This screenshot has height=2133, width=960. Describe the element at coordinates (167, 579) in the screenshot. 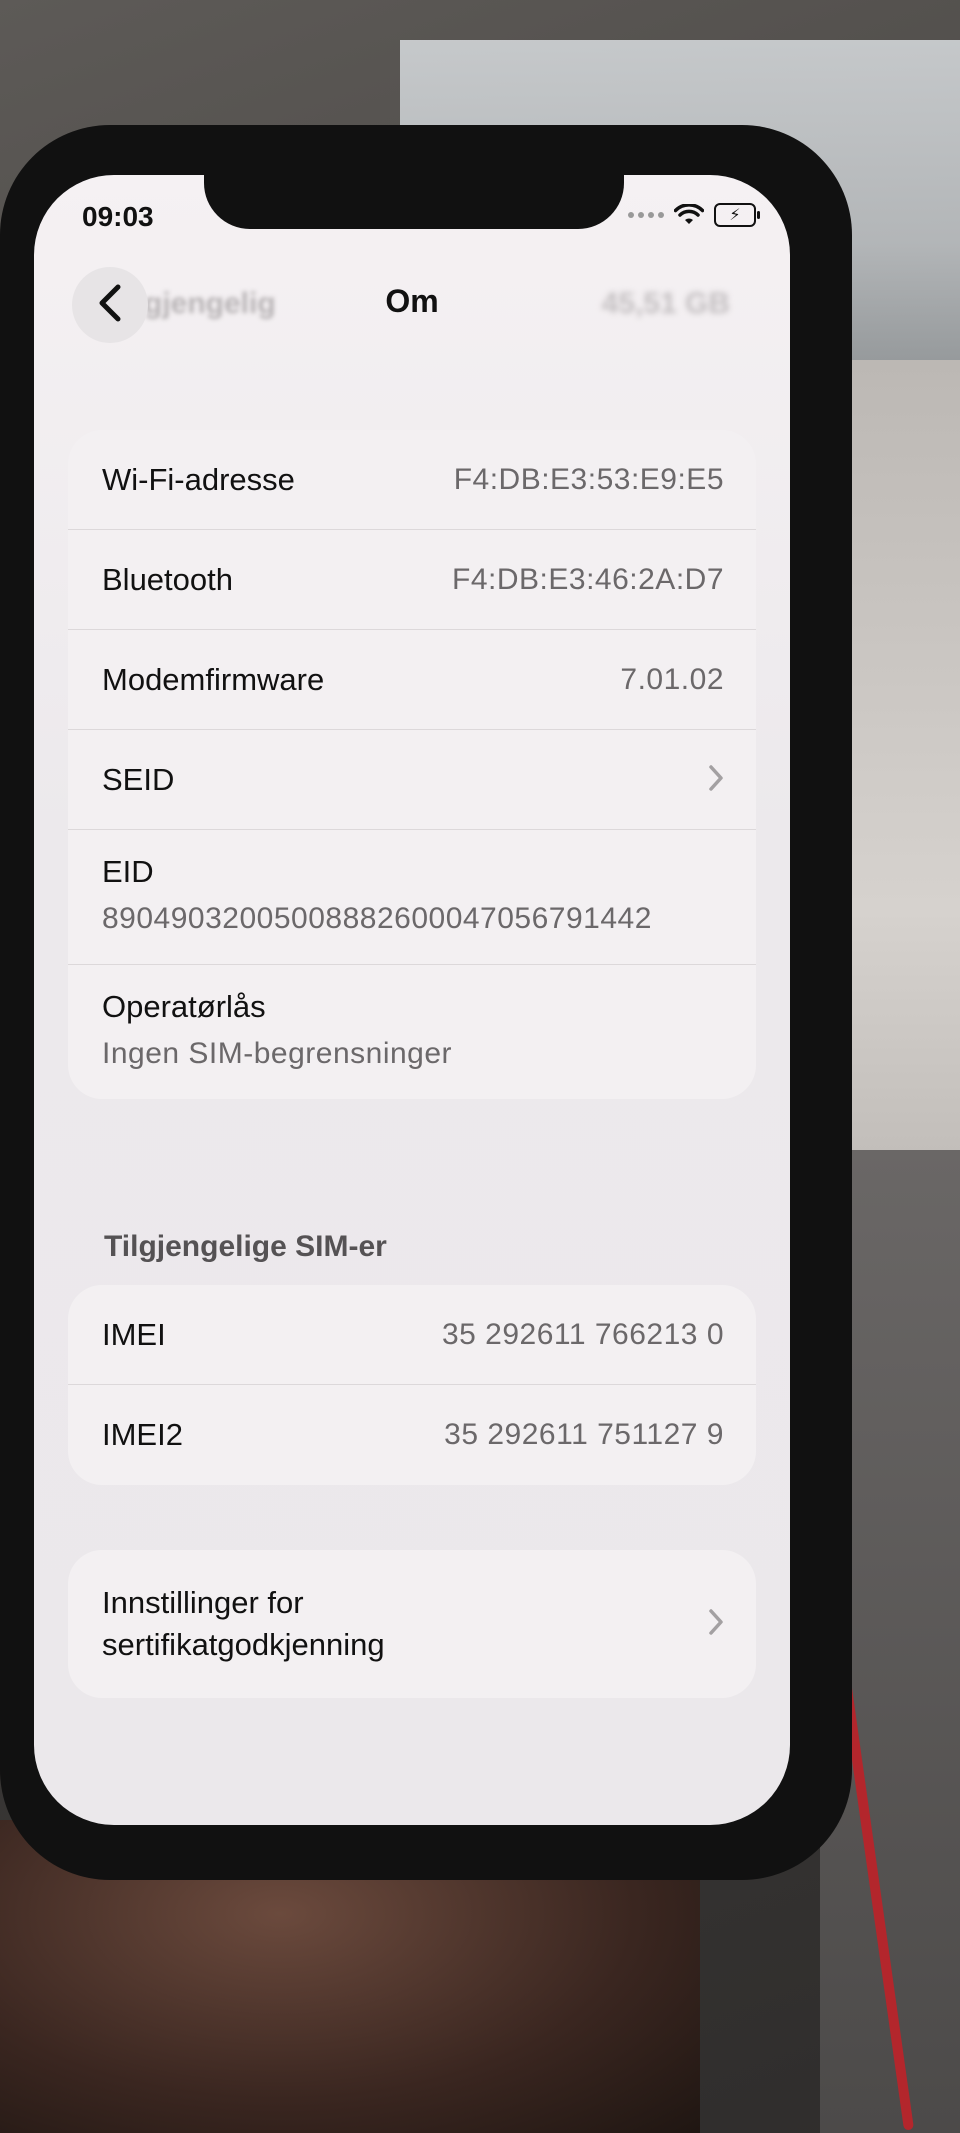

I see `row-label: Bluetooth` at that location.